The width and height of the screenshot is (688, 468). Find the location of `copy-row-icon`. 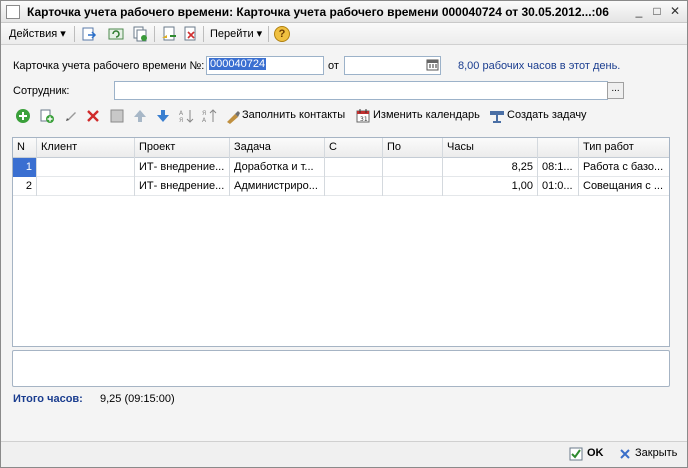

copy-row-icon is located at coordinates (47, 116).